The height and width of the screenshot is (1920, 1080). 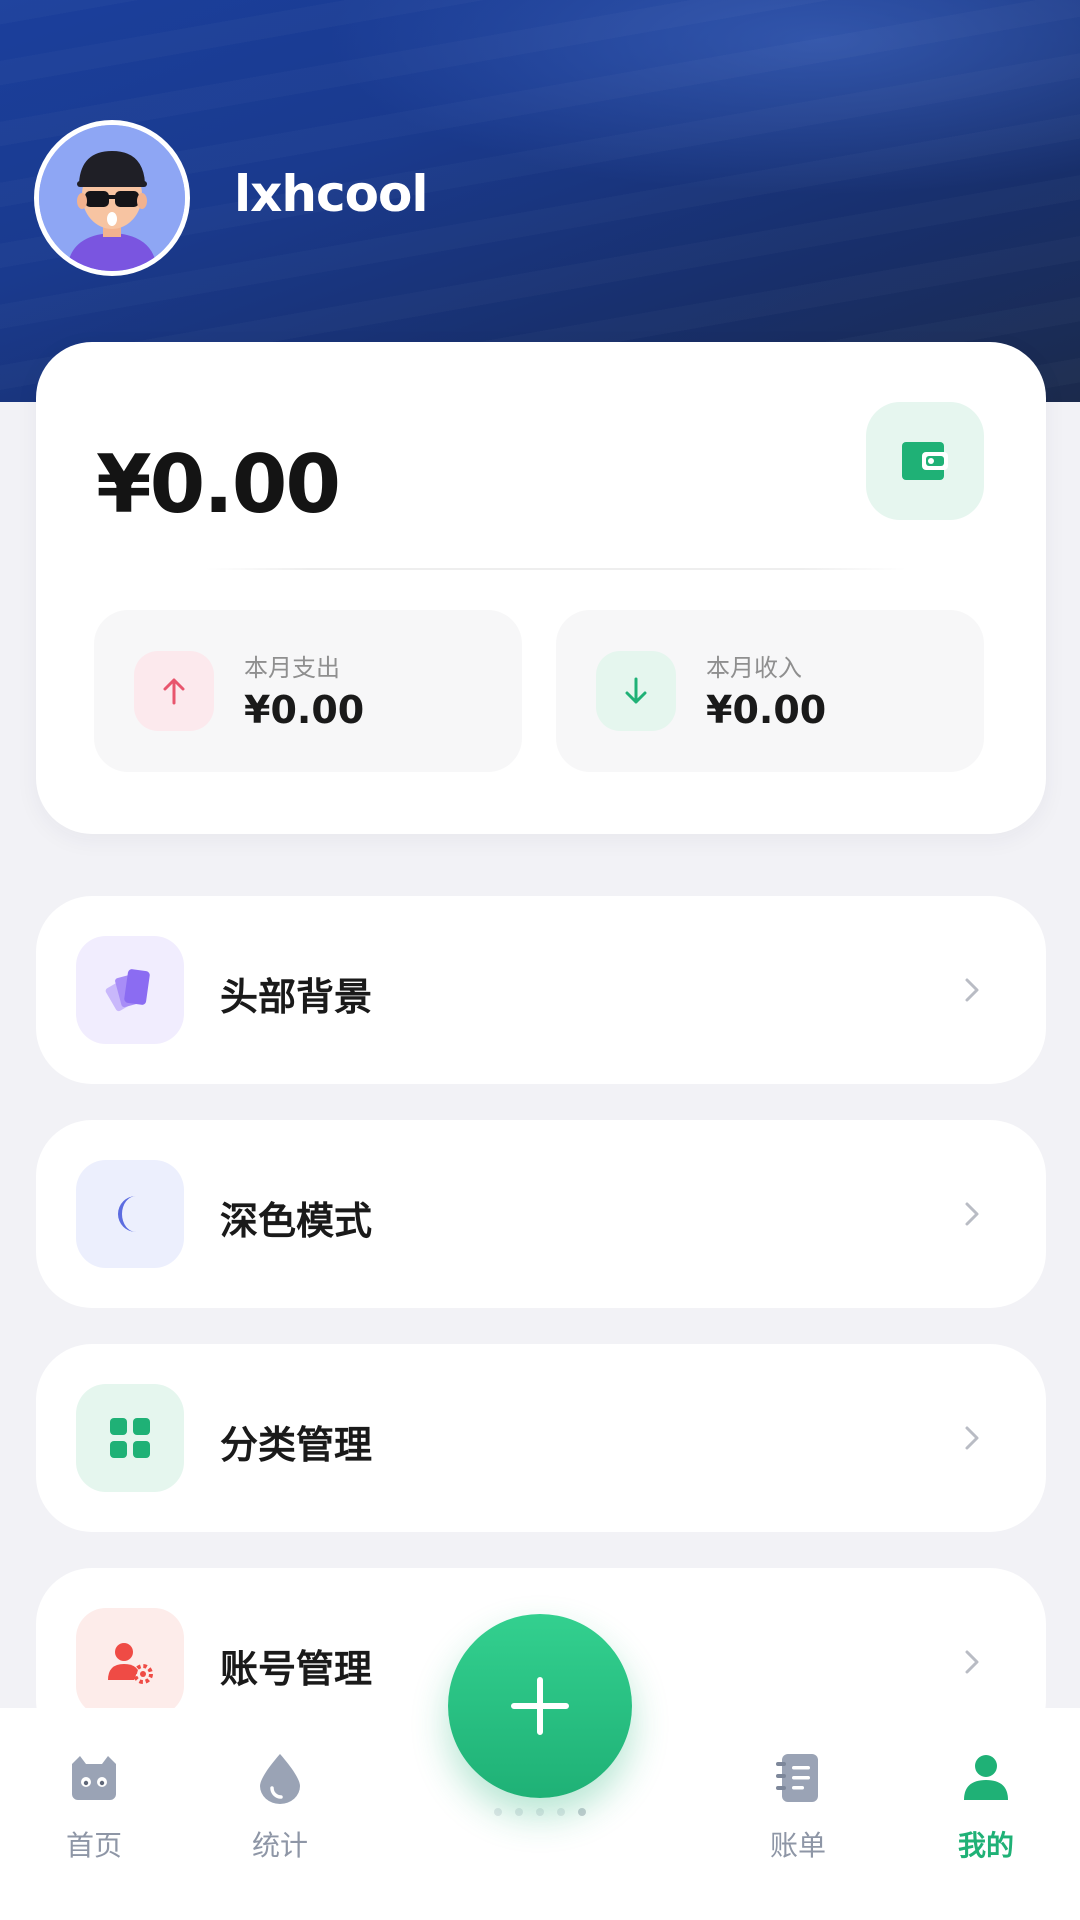 I want to click on menu-label: 账号管理, so click(x=296, y=1669).